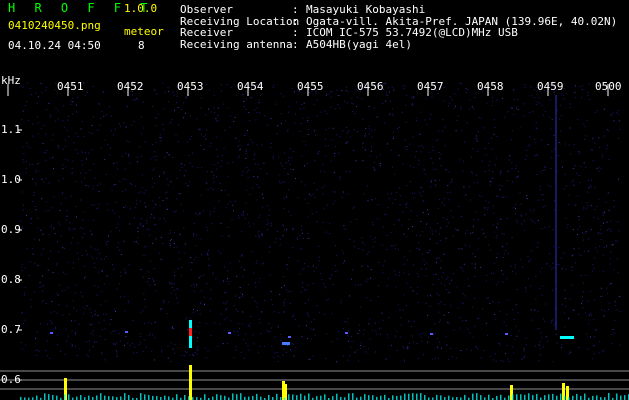 This screenshot has width=629, height=400. I want to click on info-label: Receiver, so click(206, 32).